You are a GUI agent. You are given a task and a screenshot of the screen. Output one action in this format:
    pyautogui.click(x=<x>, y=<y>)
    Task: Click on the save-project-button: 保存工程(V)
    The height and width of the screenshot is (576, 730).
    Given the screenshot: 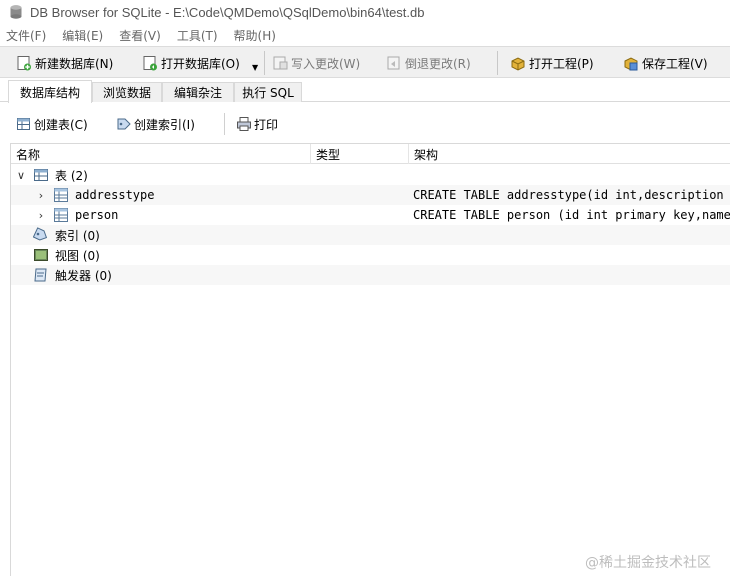 What is the action you would take?
    pyautogui.click(x=665, y=63)
    